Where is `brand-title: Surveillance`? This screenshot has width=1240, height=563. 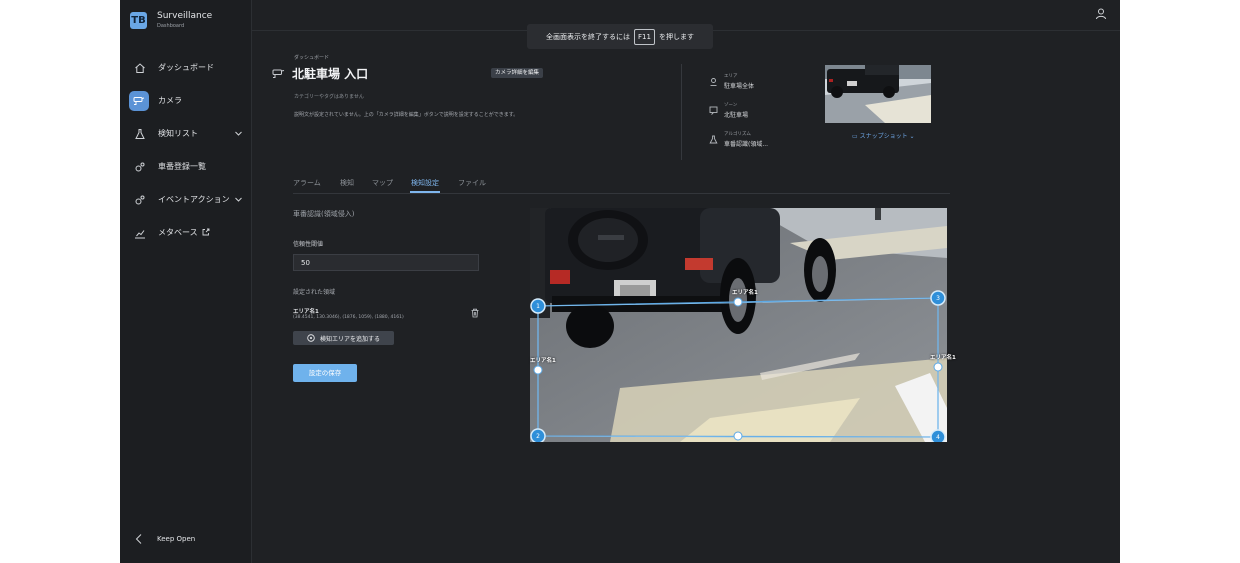 brand-title: Surveillance is located at coordinates (185, 16).